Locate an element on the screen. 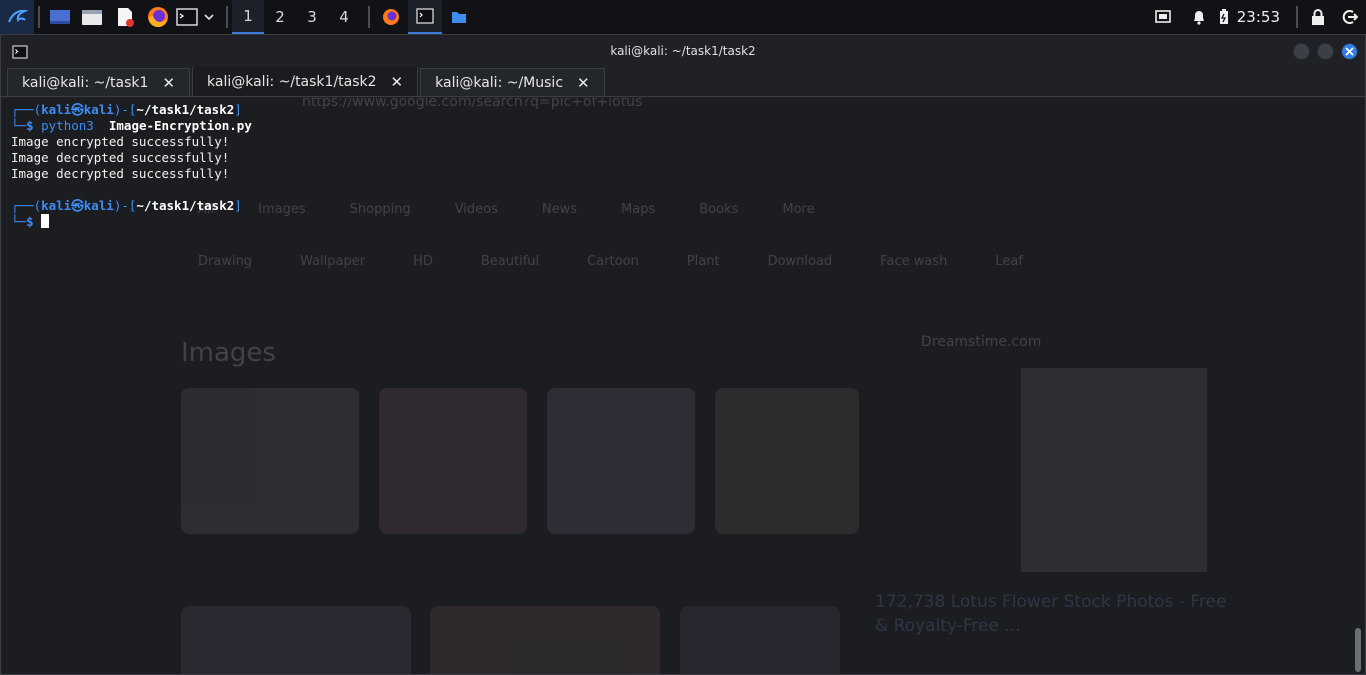 The width and height of the screenshot is (1366, 675). ghost-chip: Leaf is located at coordinates (1009, 261).